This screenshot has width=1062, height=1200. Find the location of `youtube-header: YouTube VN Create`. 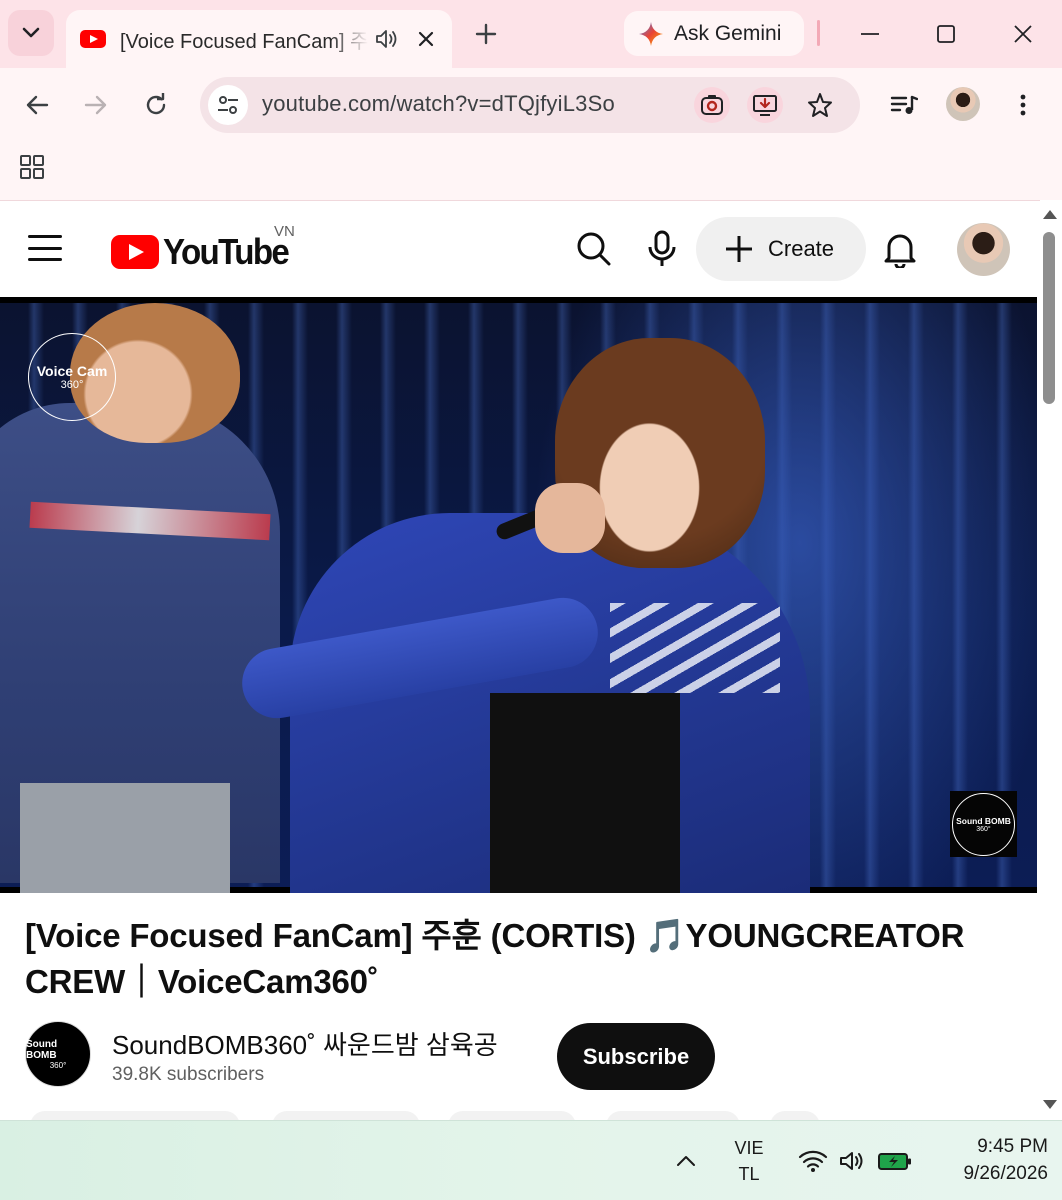

youtube-header: YouTube VN Create is located at coordinates (520, 249).